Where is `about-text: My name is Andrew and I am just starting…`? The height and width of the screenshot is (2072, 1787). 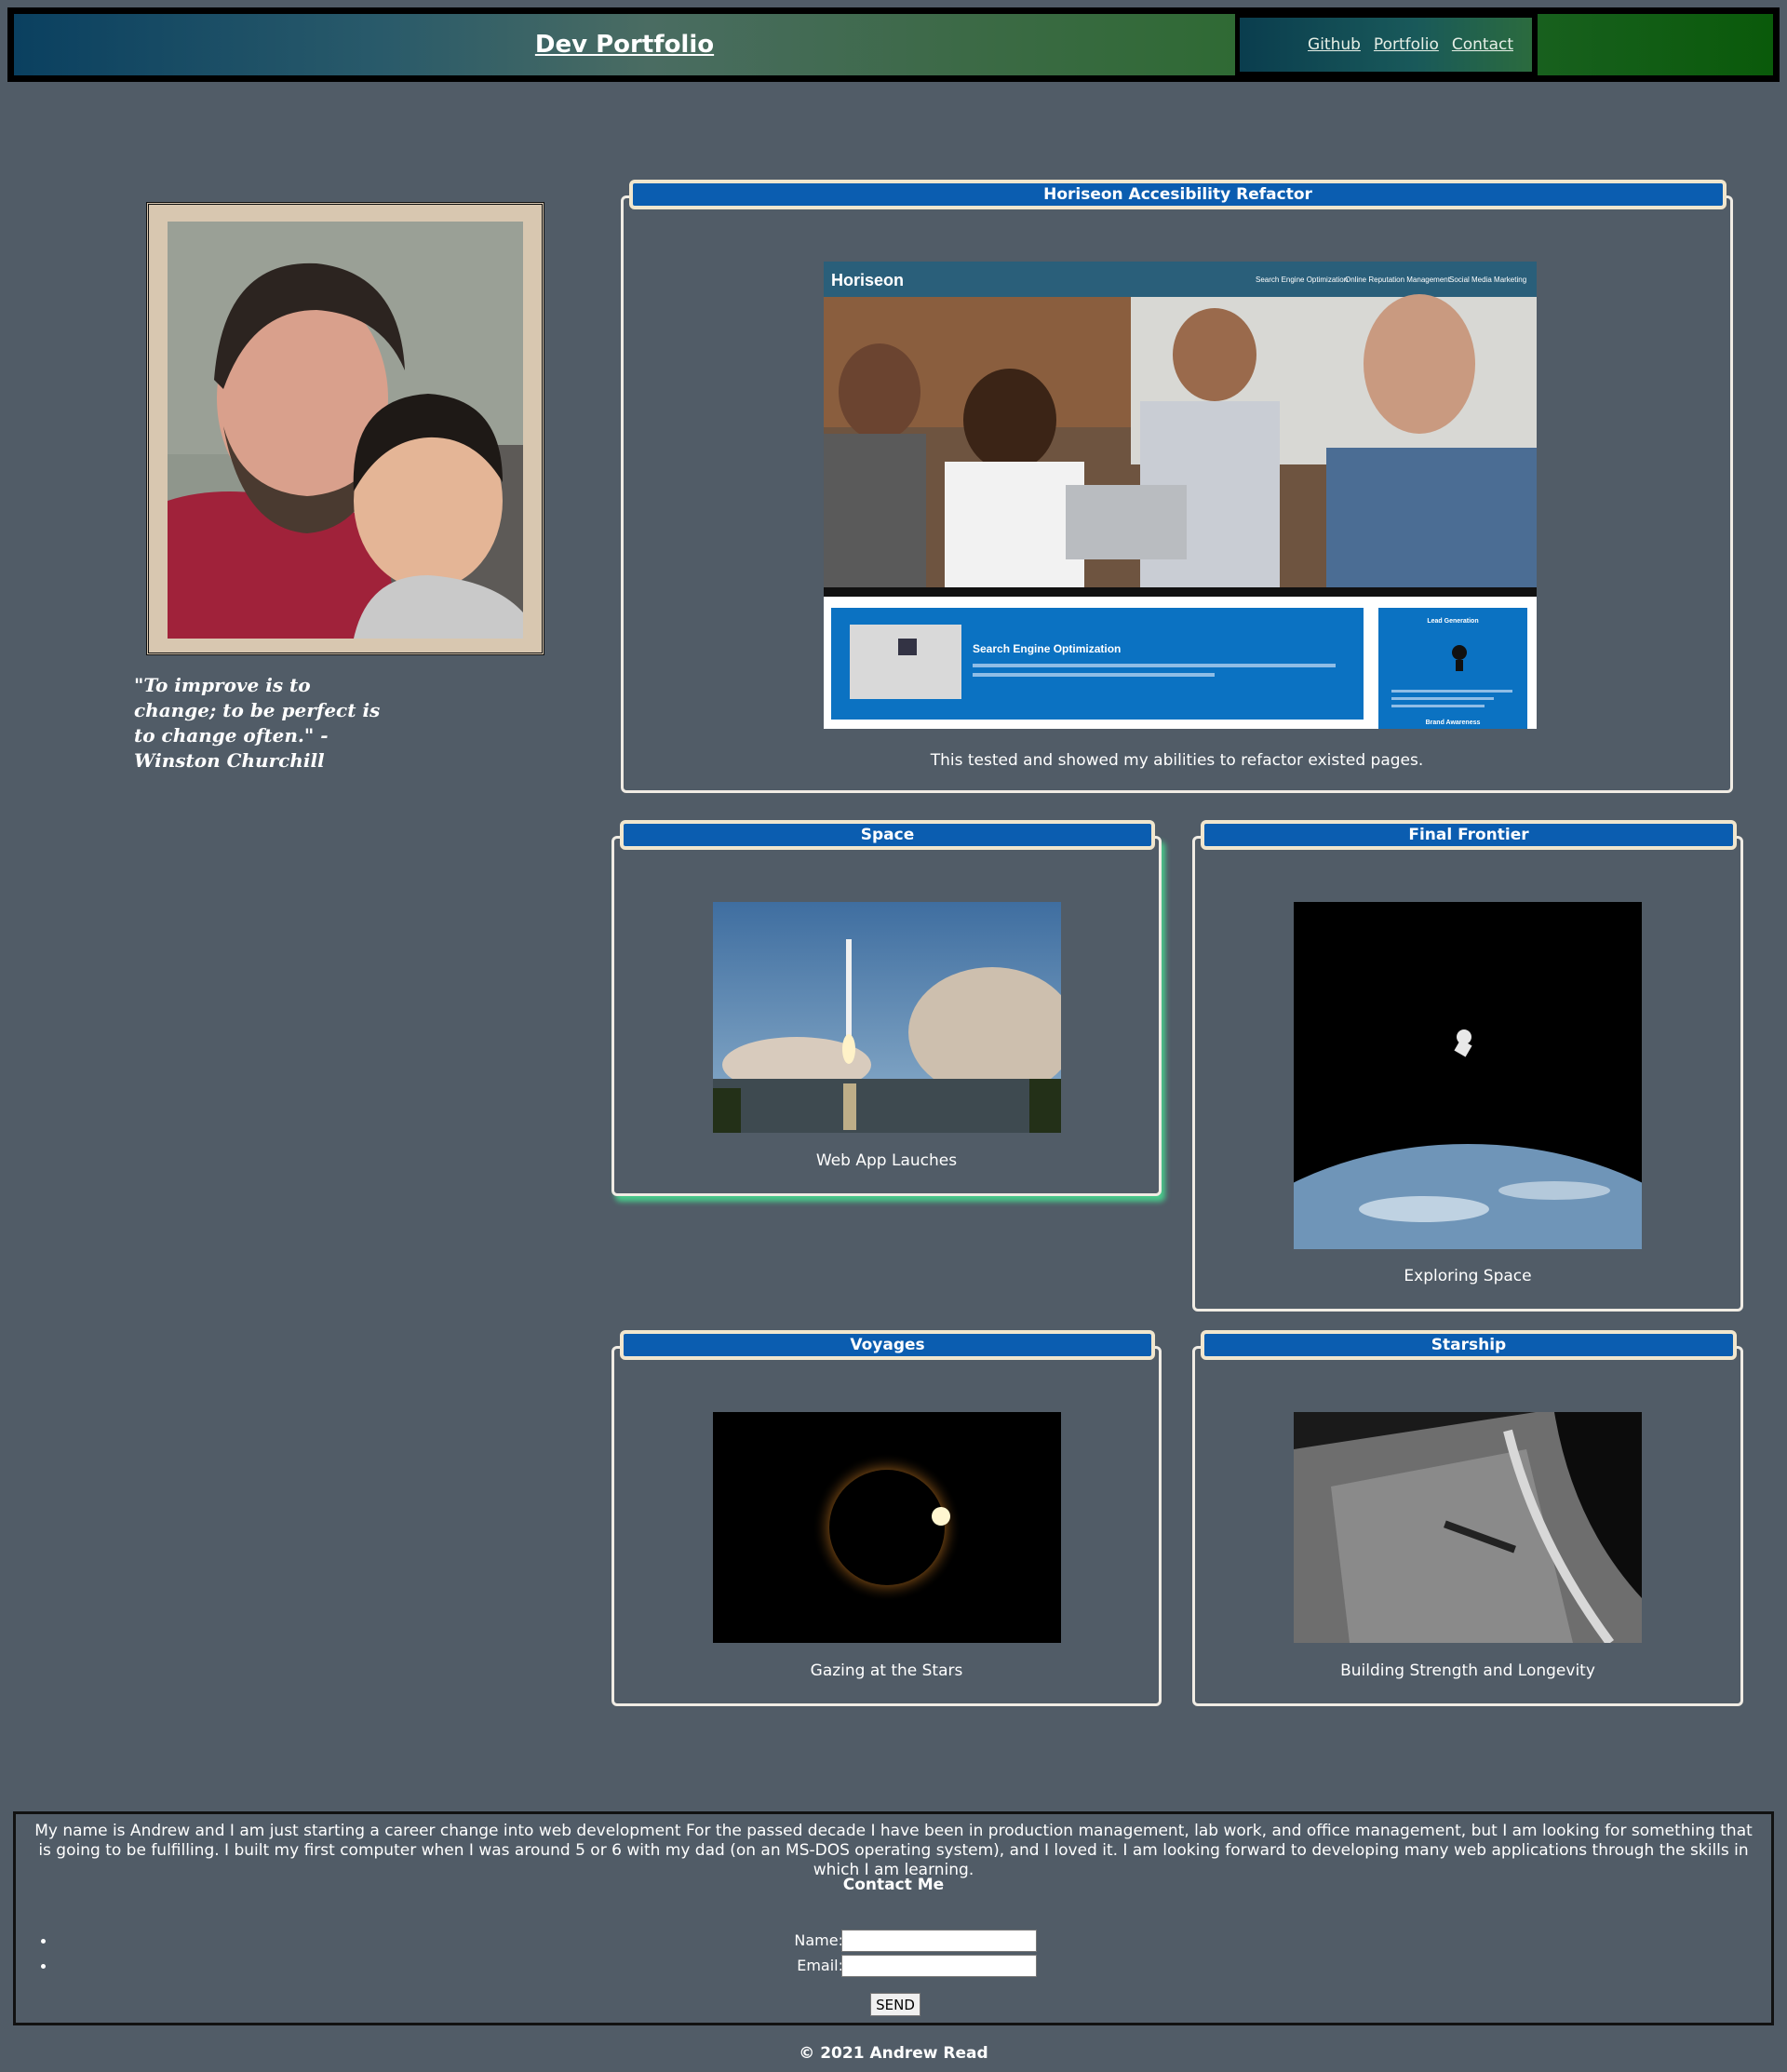
about-text: My name is Andrew and I am just starting… is located at coordinates (893, 1851).